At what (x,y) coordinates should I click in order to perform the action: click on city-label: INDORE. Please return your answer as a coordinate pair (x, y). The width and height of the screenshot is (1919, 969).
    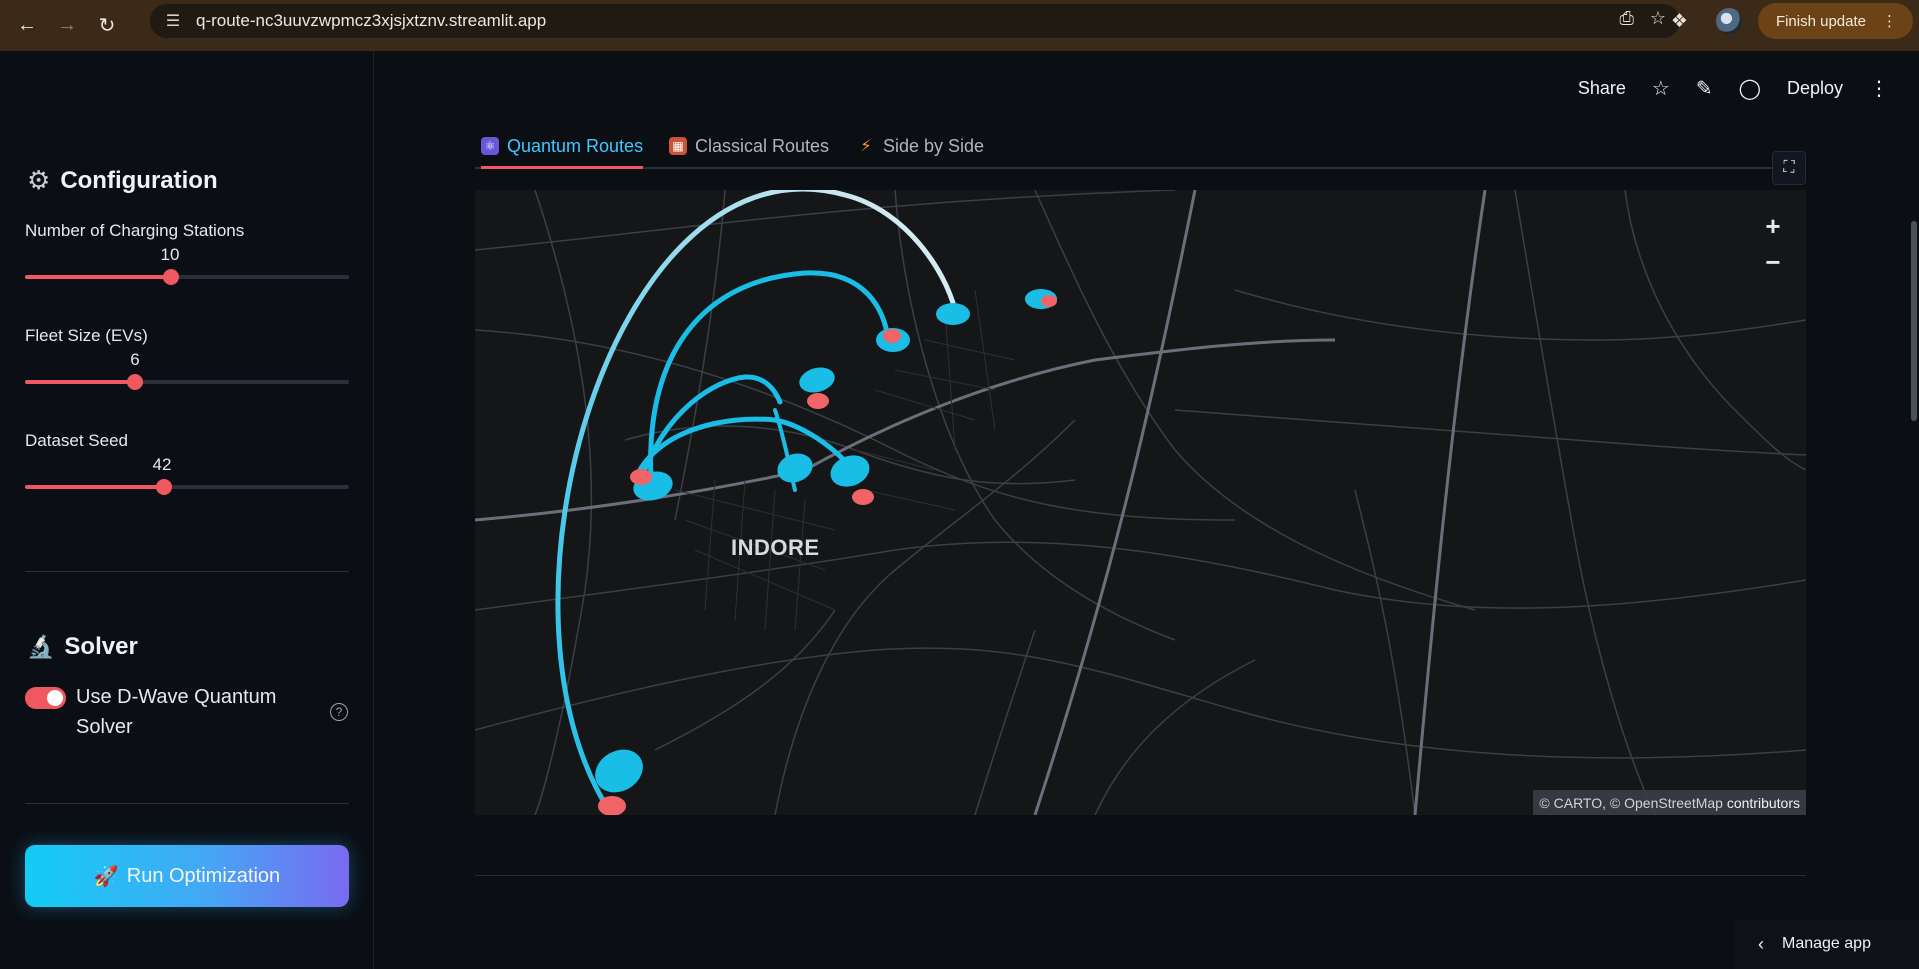
    Looking at the image, I should click on (775, 547).